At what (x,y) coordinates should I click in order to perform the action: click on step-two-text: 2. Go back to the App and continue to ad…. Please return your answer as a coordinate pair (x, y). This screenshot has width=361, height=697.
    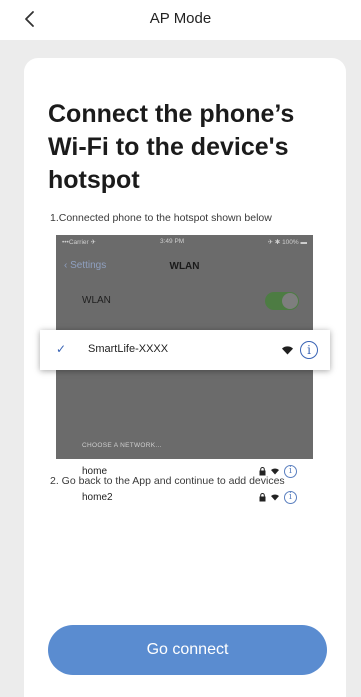
    Looking at the image, I should click on (167, 481).